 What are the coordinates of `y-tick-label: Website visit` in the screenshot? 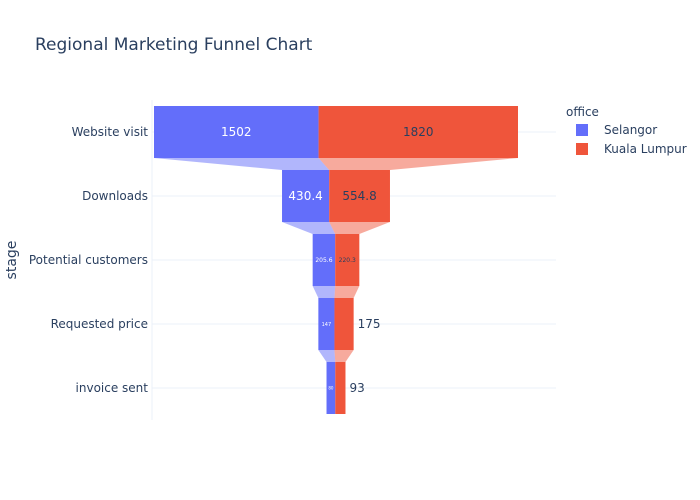 It's located at (110, 132).